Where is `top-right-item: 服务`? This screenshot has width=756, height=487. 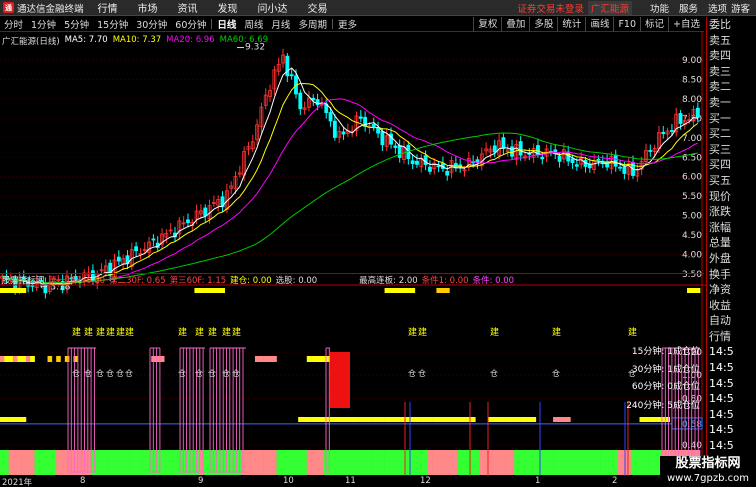
top-right-item: 服务 is located at coordinates (688, 8).